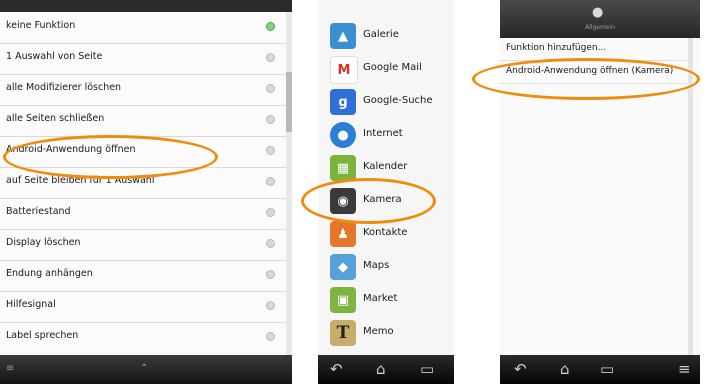  What do you see at coordinates (600, 27) in the screenshot?
I see `header-caption: Allgemein` at bounding box center [600, 27].